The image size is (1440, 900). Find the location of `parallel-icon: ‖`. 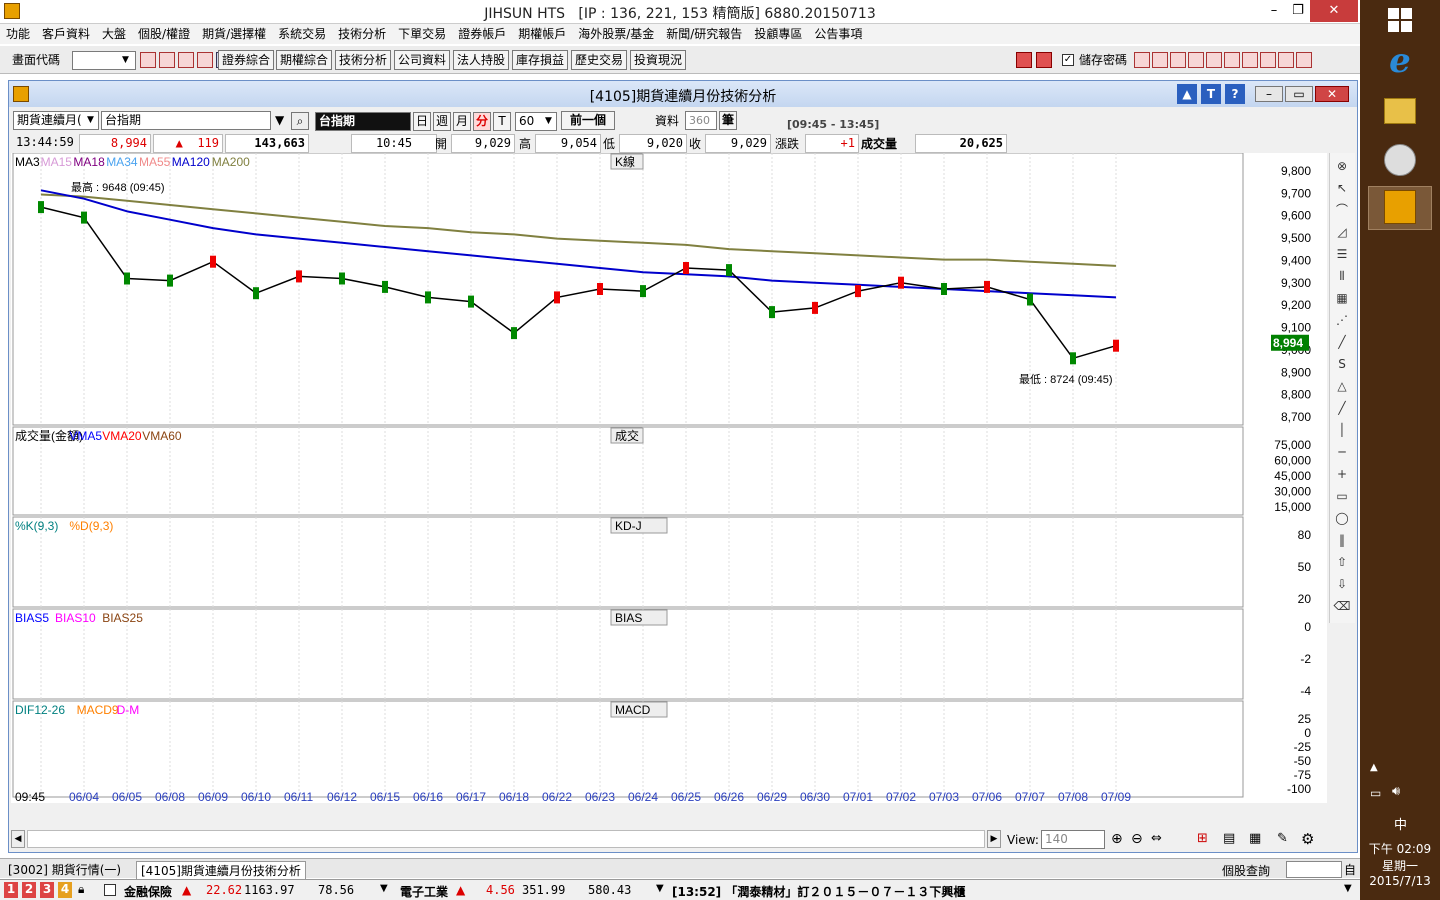

parallel-icon: ‖ is located at coordinates (1342, 540).